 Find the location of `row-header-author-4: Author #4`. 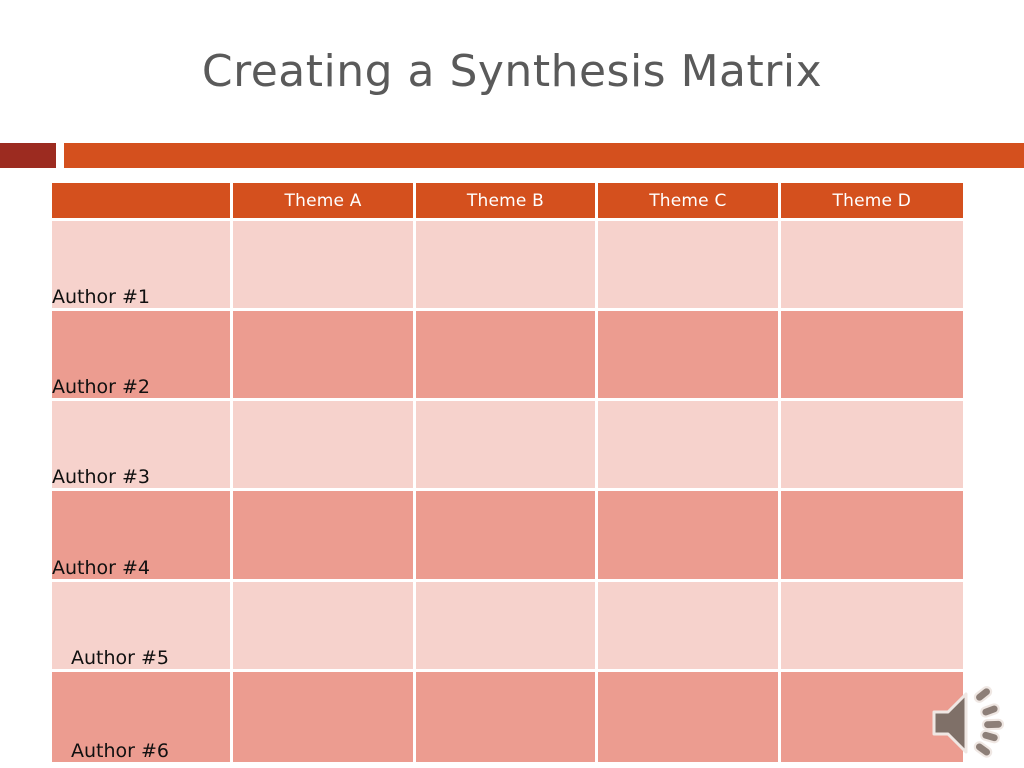

row-header-author-4: Author #4 is located at coordinates (143, 536).